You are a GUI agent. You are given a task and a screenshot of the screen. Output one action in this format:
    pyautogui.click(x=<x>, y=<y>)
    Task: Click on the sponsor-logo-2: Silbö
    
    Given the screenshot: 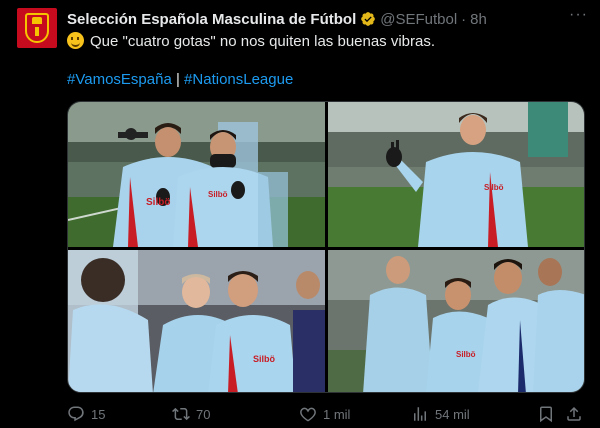 What is the action you would take?
    pyautogui.click(x=494, y=187)
    